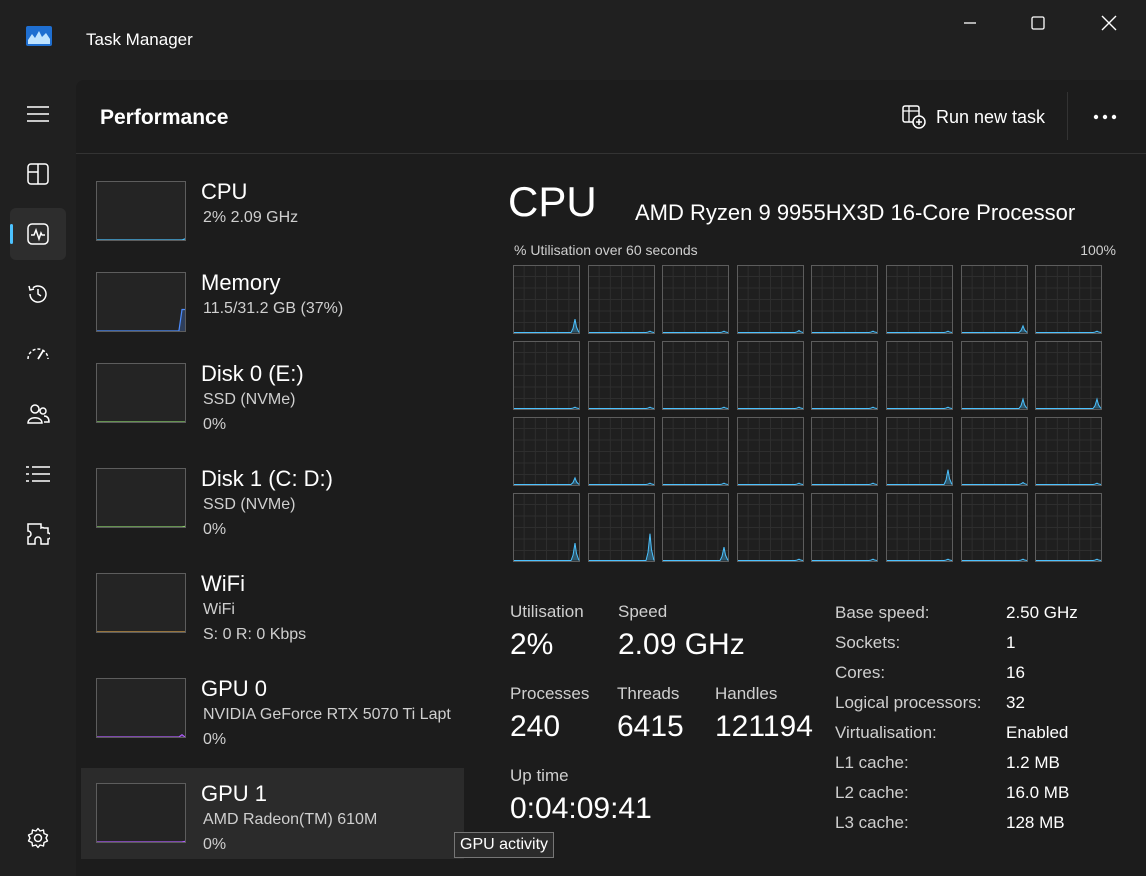 This screenshot has height=876, width=1146. I want to click on processes-icon, so click(38, 174).